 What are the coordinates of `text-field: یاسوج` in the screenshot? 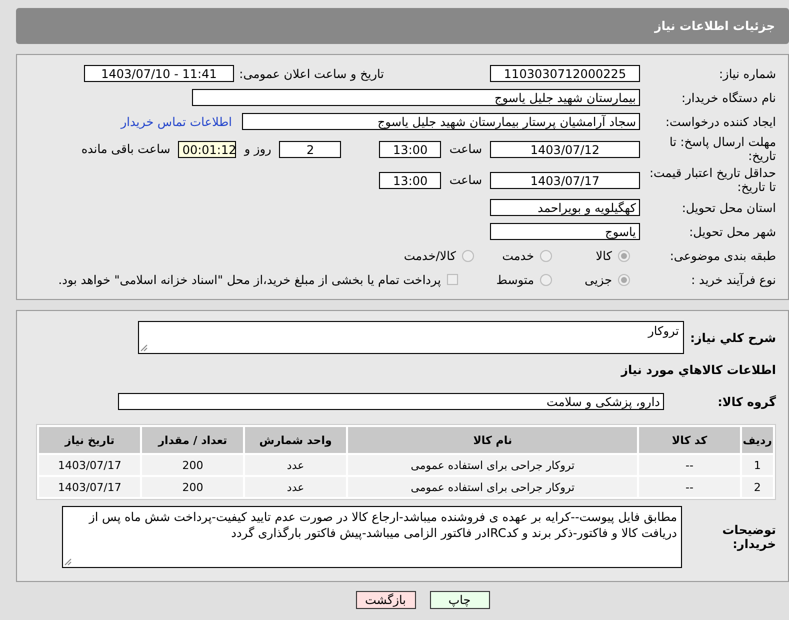 It's located at (565, 231).